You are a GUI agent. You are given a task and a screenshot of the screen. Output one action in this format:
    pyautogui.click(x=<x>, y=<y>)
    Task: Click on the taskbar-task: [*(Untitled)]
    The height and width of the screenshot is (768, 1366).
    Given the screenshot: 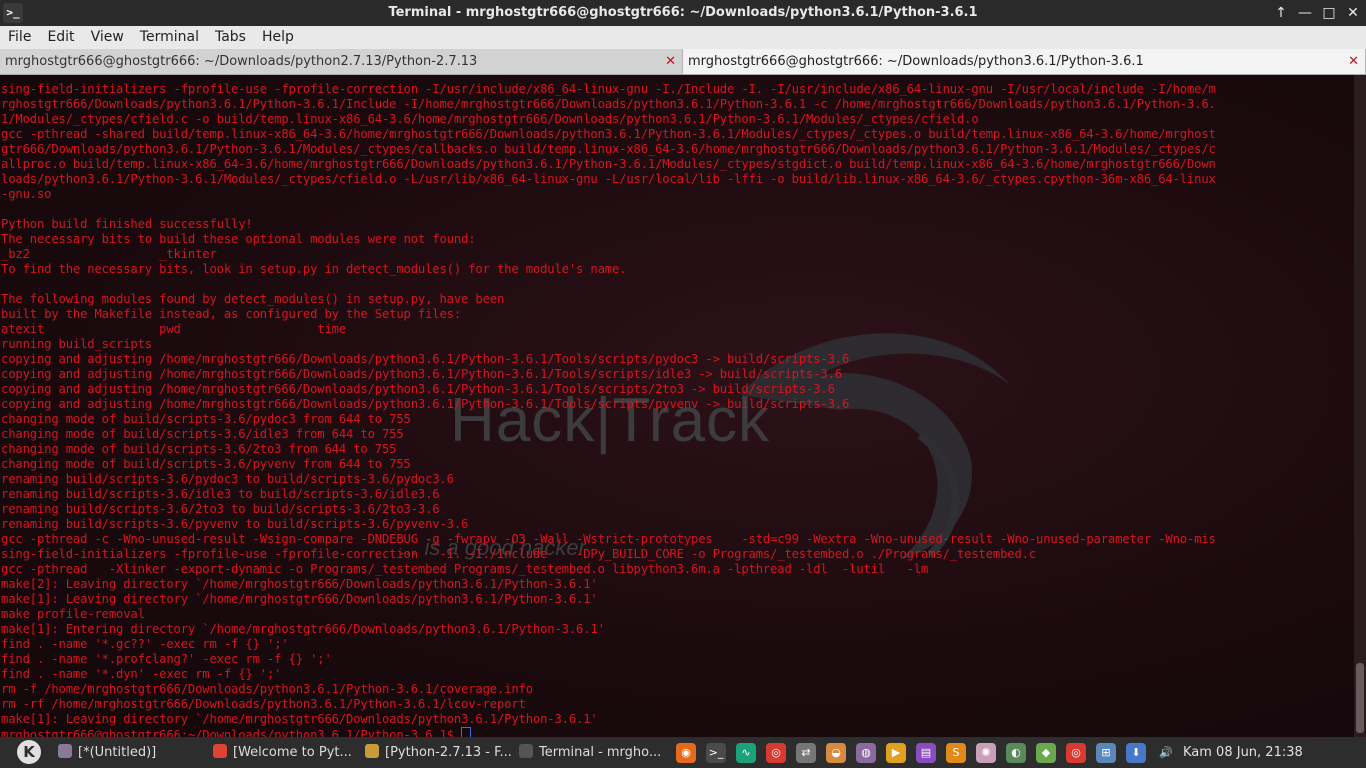 What is the action you would take?
    pyautogui.click(x=133, y=752)
    